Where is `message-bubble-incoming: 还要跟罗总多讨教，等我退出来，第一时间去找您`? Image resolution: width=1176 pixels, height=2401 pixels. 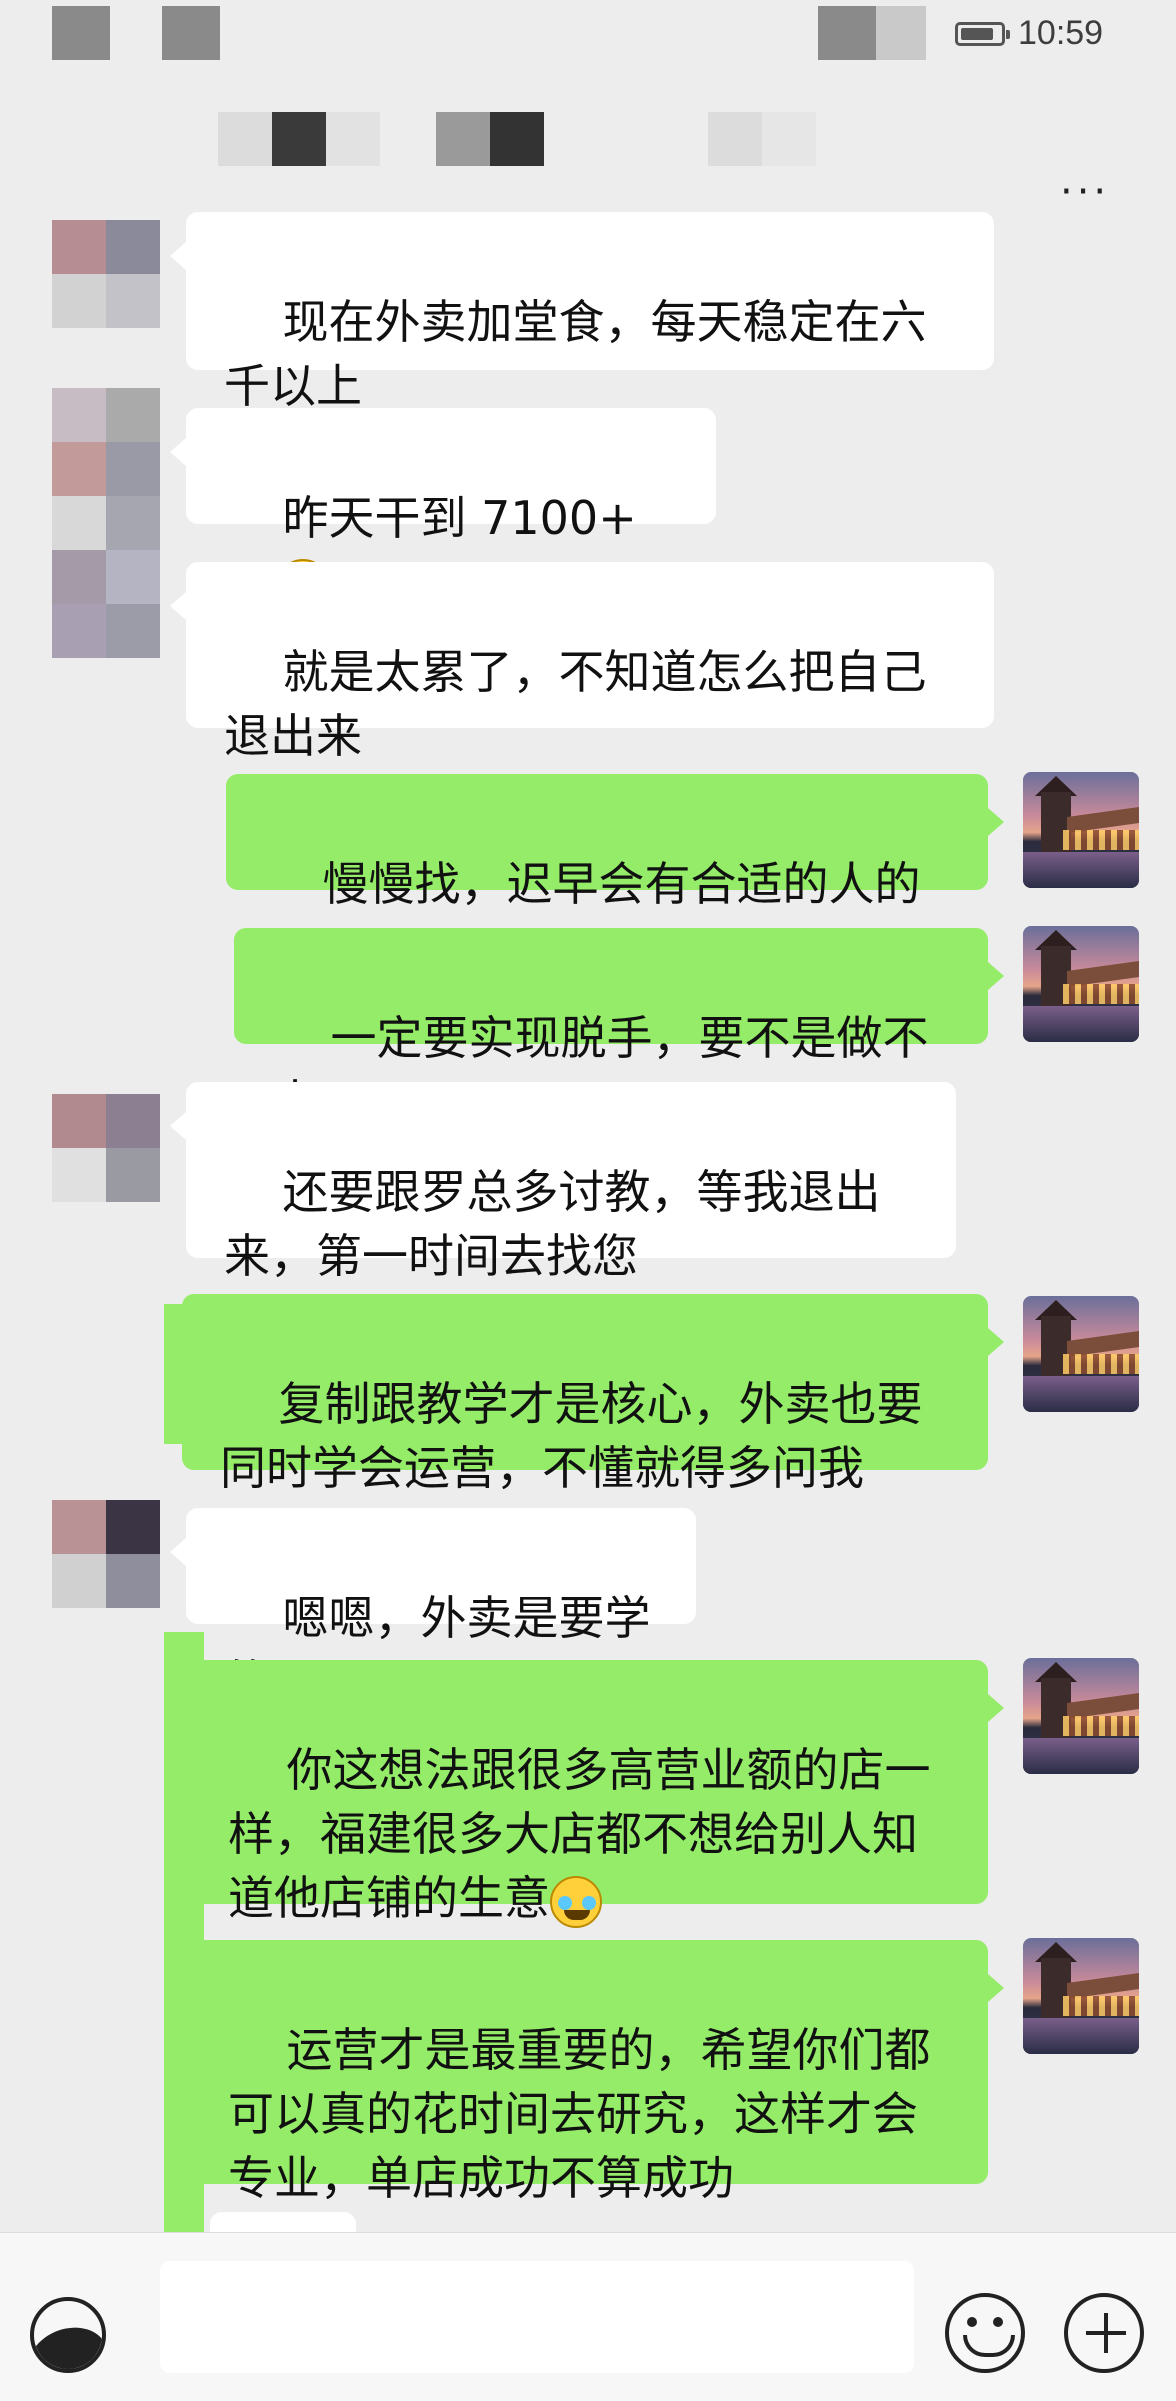 message-bubble-incoming: 还要跟罗总多讨教，等我退出来，第一时间去找您 is located at coordinates (563, 1182).